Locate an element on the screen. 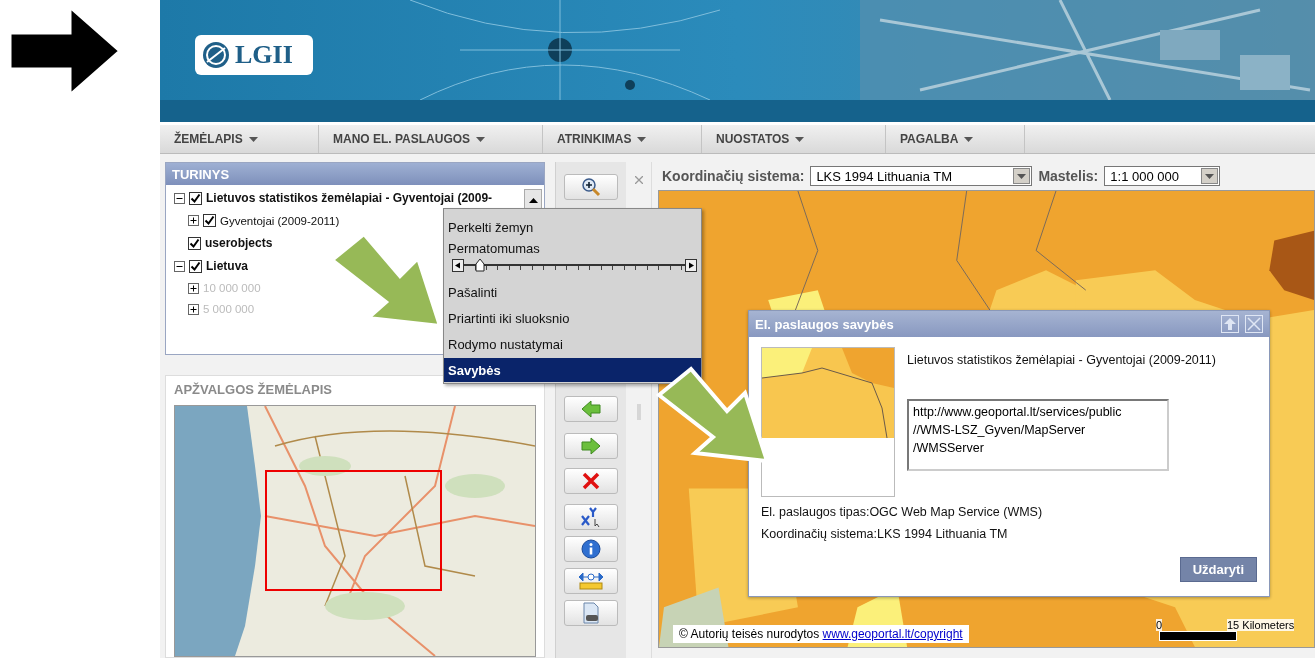  zoom-in-button is located at coordinates (591, 187).